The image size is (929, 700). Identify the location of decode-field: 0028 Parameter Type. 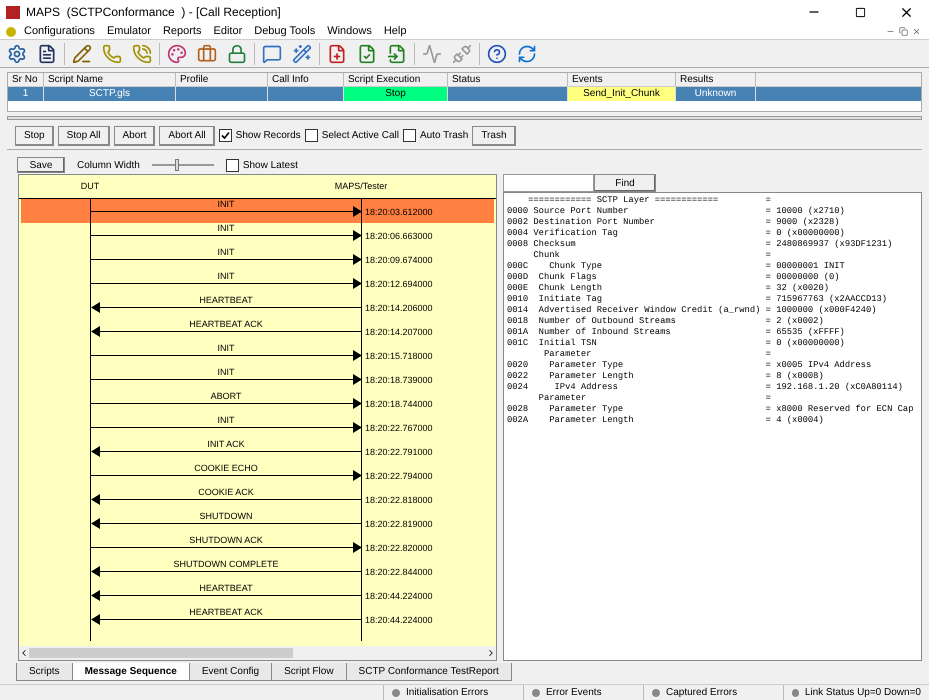
(636, 409).